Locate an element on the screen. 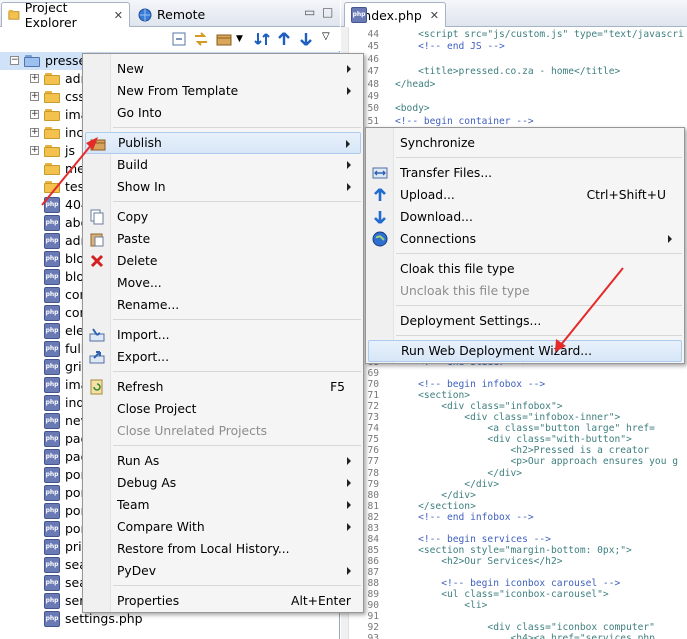 The height and width of the screenshot is (639, 687). menu-item-team: Team is located at coordinates (223, 505).